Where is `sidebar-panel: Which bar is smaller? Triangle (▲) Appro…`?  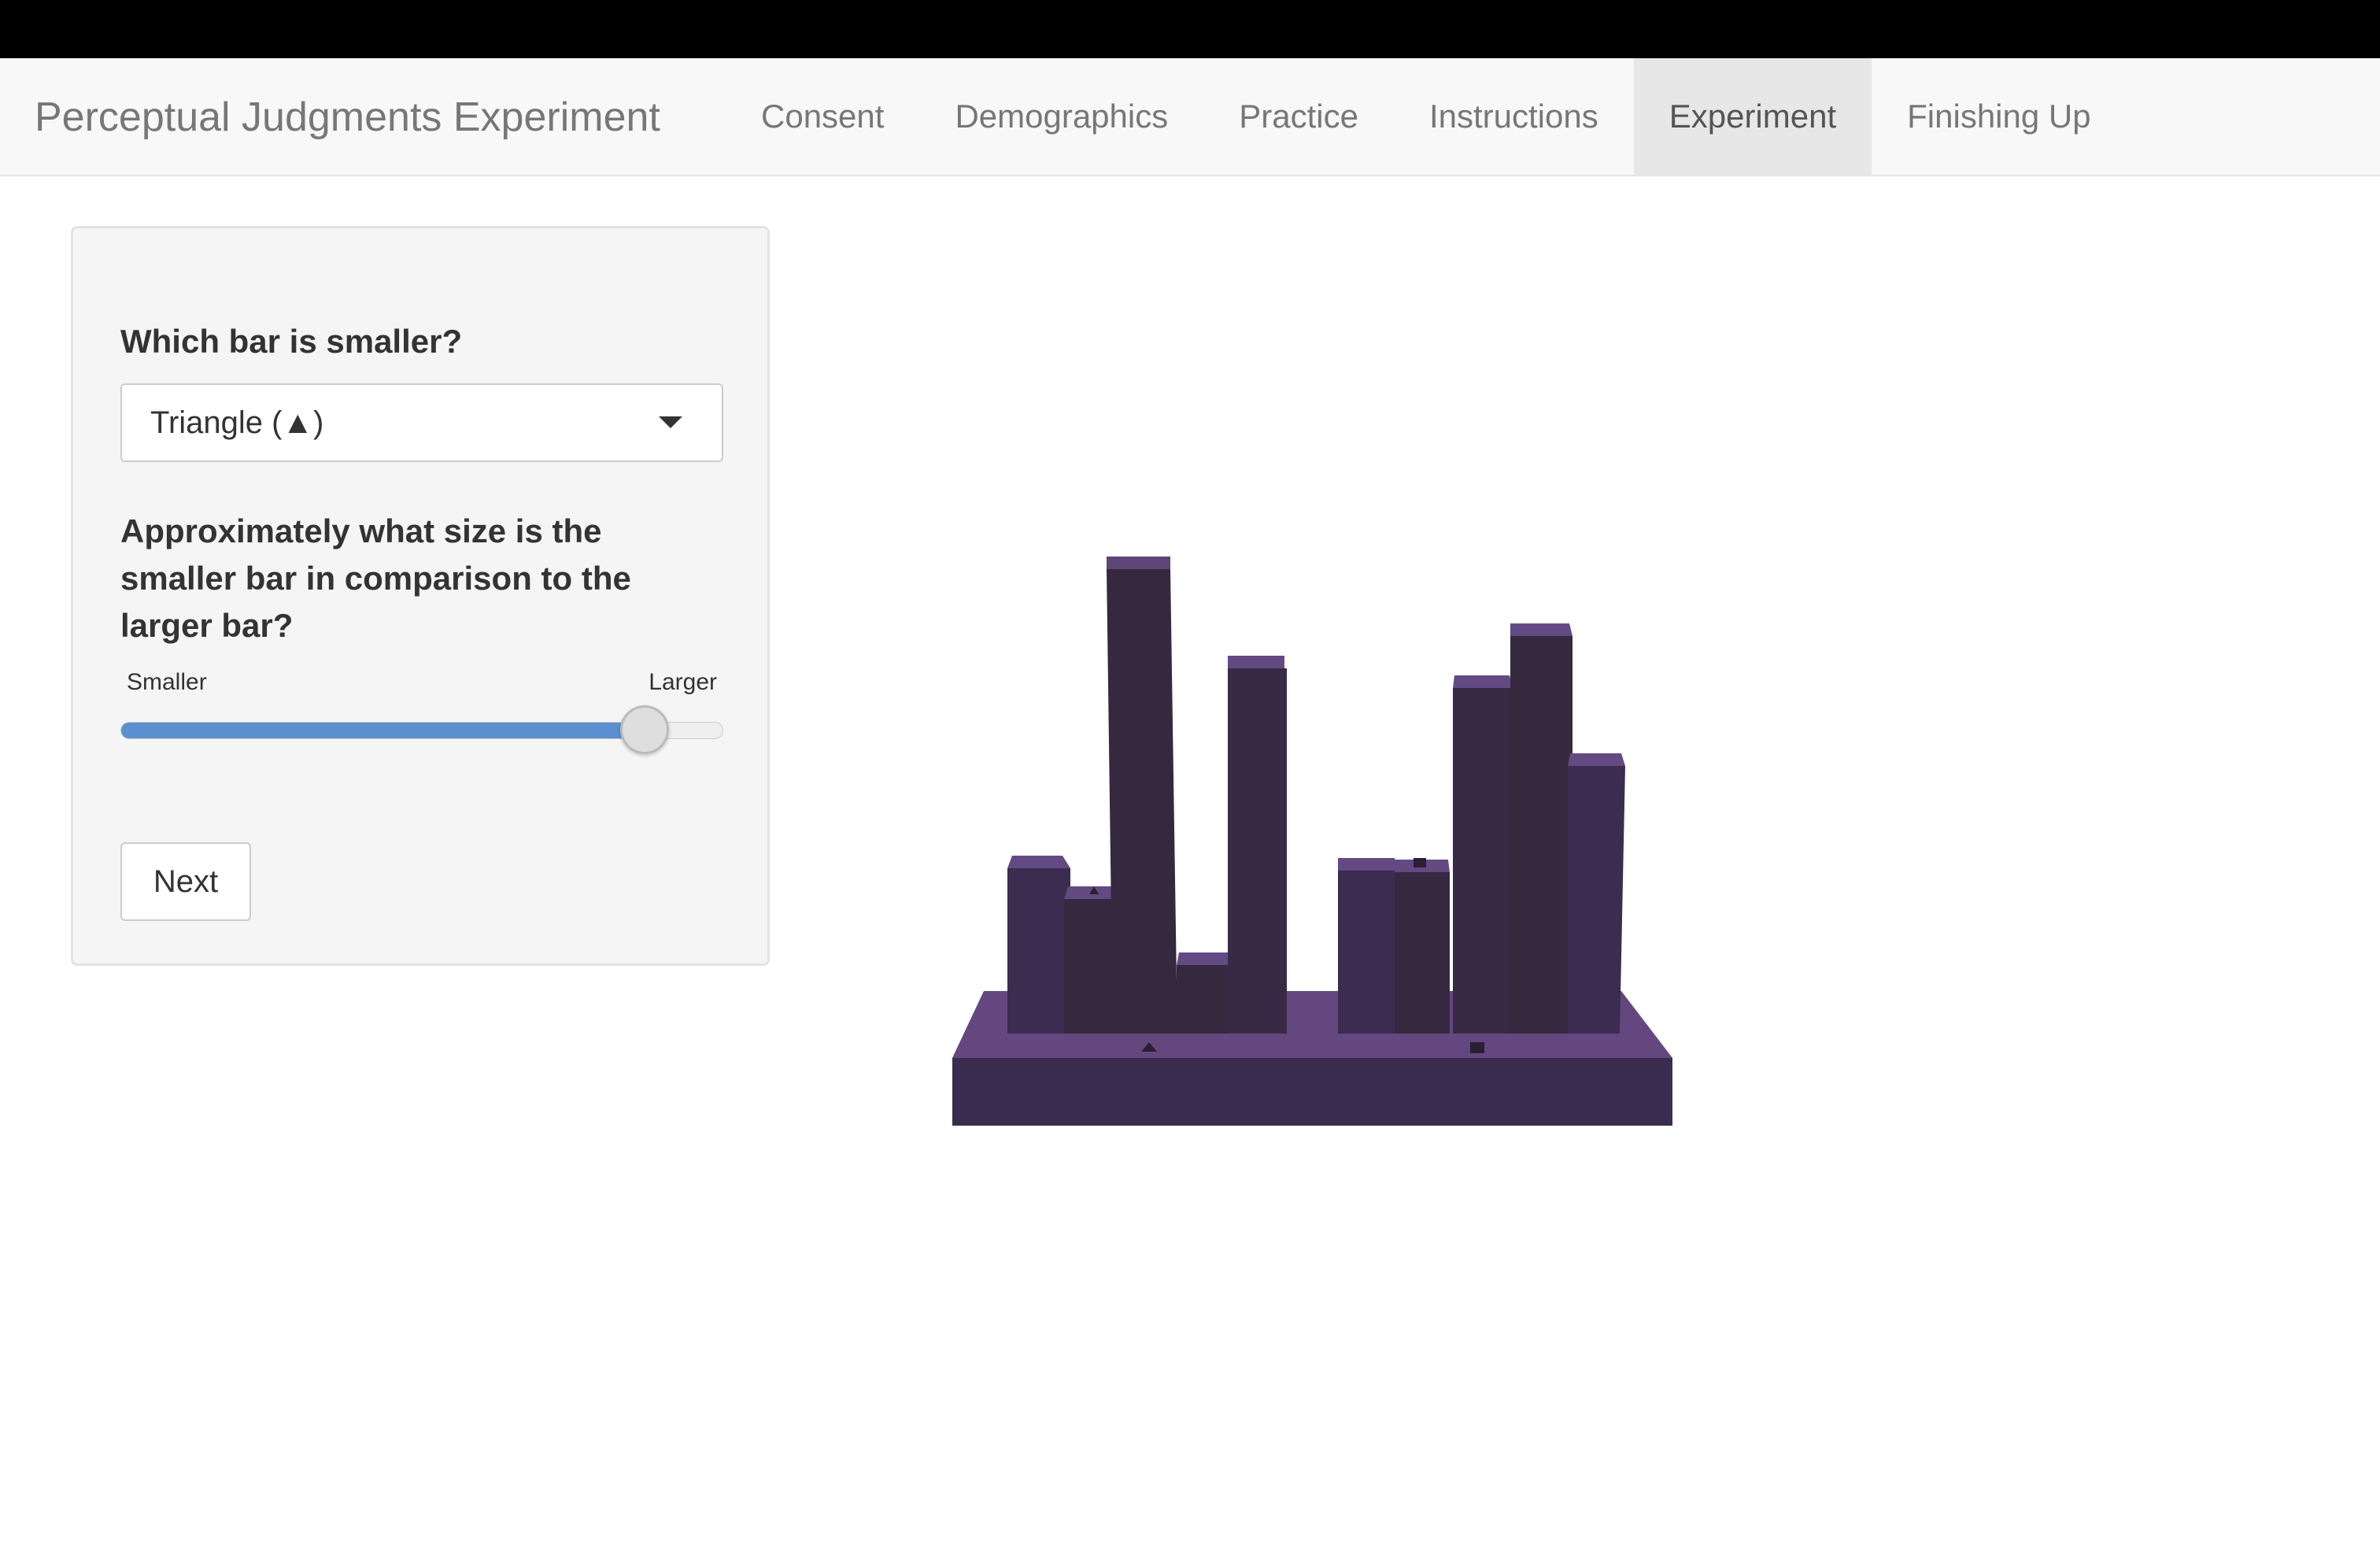
sidebar-panel: Which bar is smaller? Triangle (▲) Appro… is located at coordinates (420, 596).